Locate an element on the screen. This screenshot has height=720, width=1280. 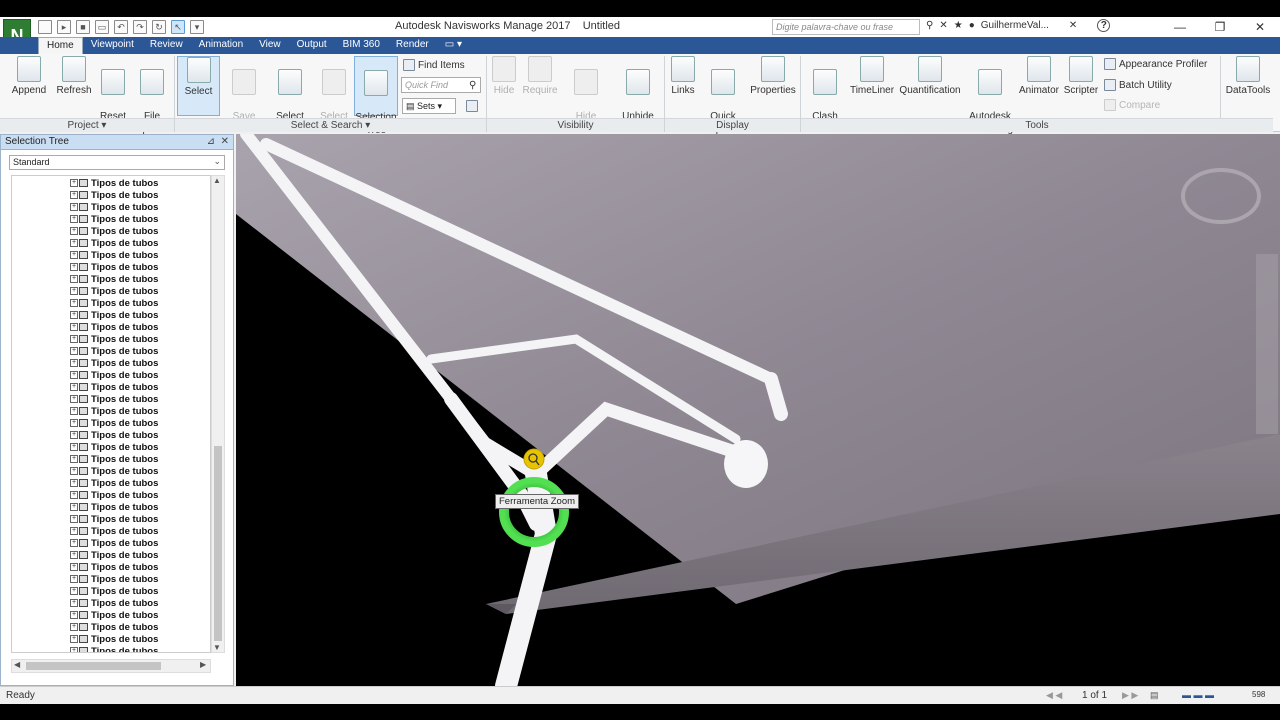
scroll-down-icon: ▼ is located at coordinates (217, 647).